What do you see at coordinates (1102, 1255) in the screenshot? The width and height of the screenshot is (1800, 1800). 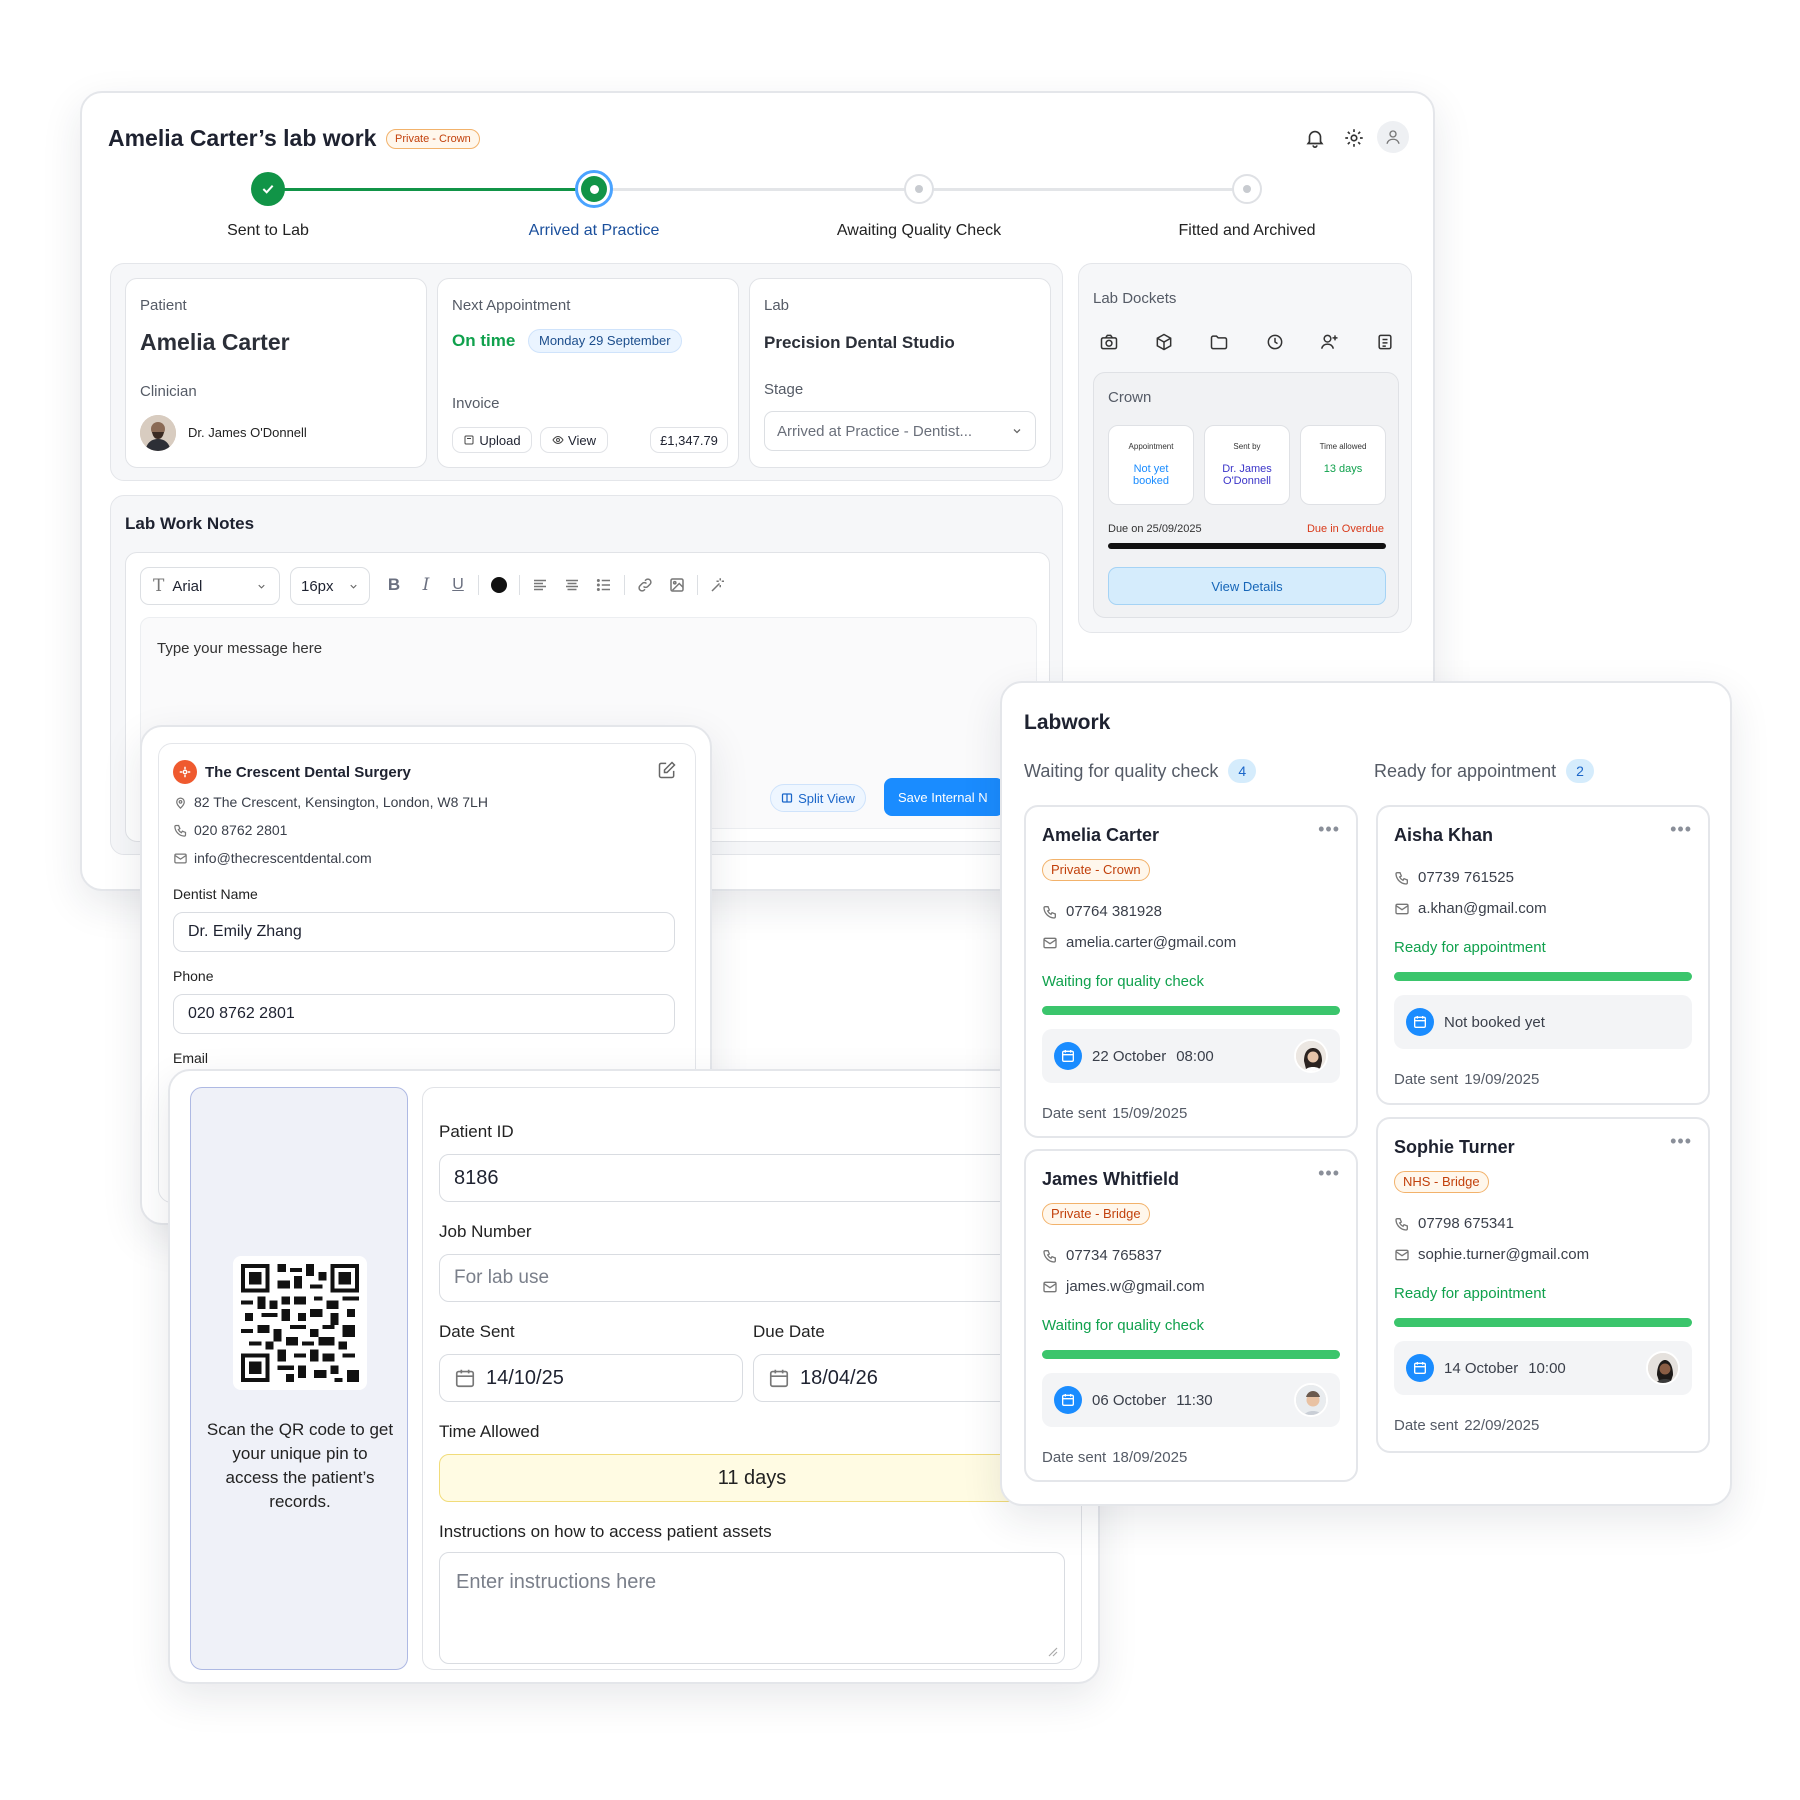 I see `card-phone-row: 07734 765837` at bounding box center [1102, 1255].